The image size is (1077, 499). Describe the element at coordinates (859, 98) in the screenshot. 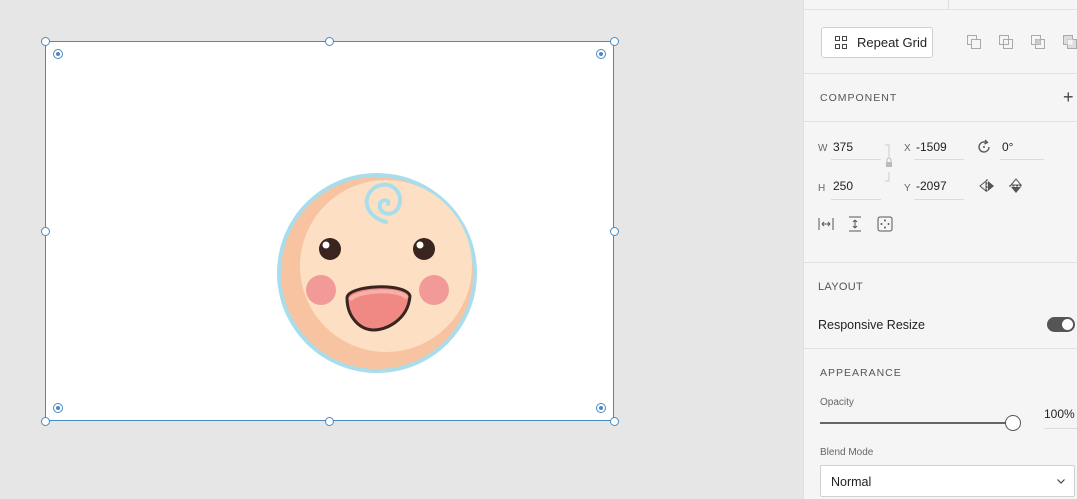

I see `component-section-title: COMPONENT` at that location.